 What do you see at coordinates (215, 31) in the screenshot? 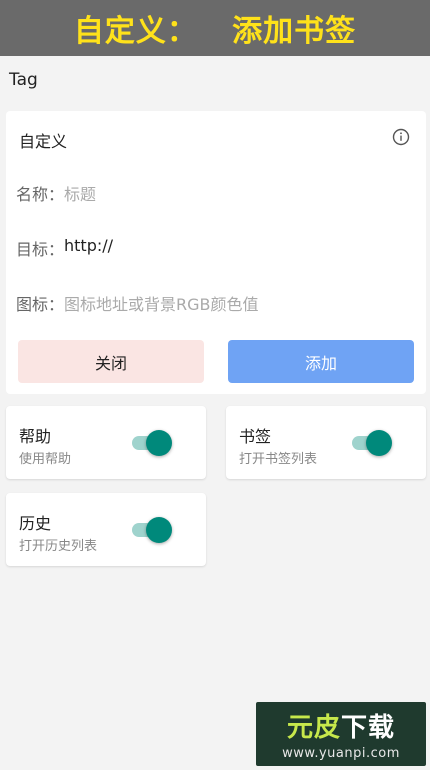
I see `banner-title: 自定义： 添加书签` at bounding box center [215, 31].